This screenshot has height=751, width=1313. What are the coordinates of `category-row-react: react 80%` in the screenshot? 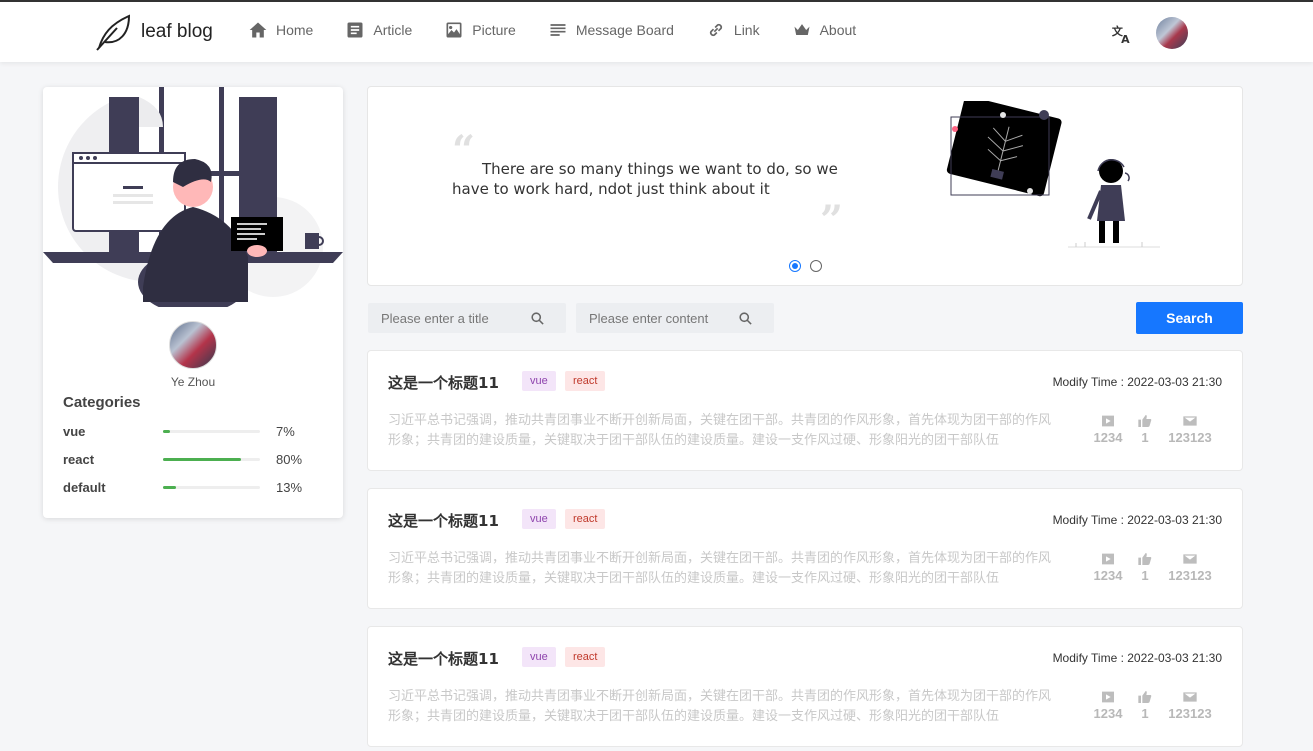 It's located at (193, 459).